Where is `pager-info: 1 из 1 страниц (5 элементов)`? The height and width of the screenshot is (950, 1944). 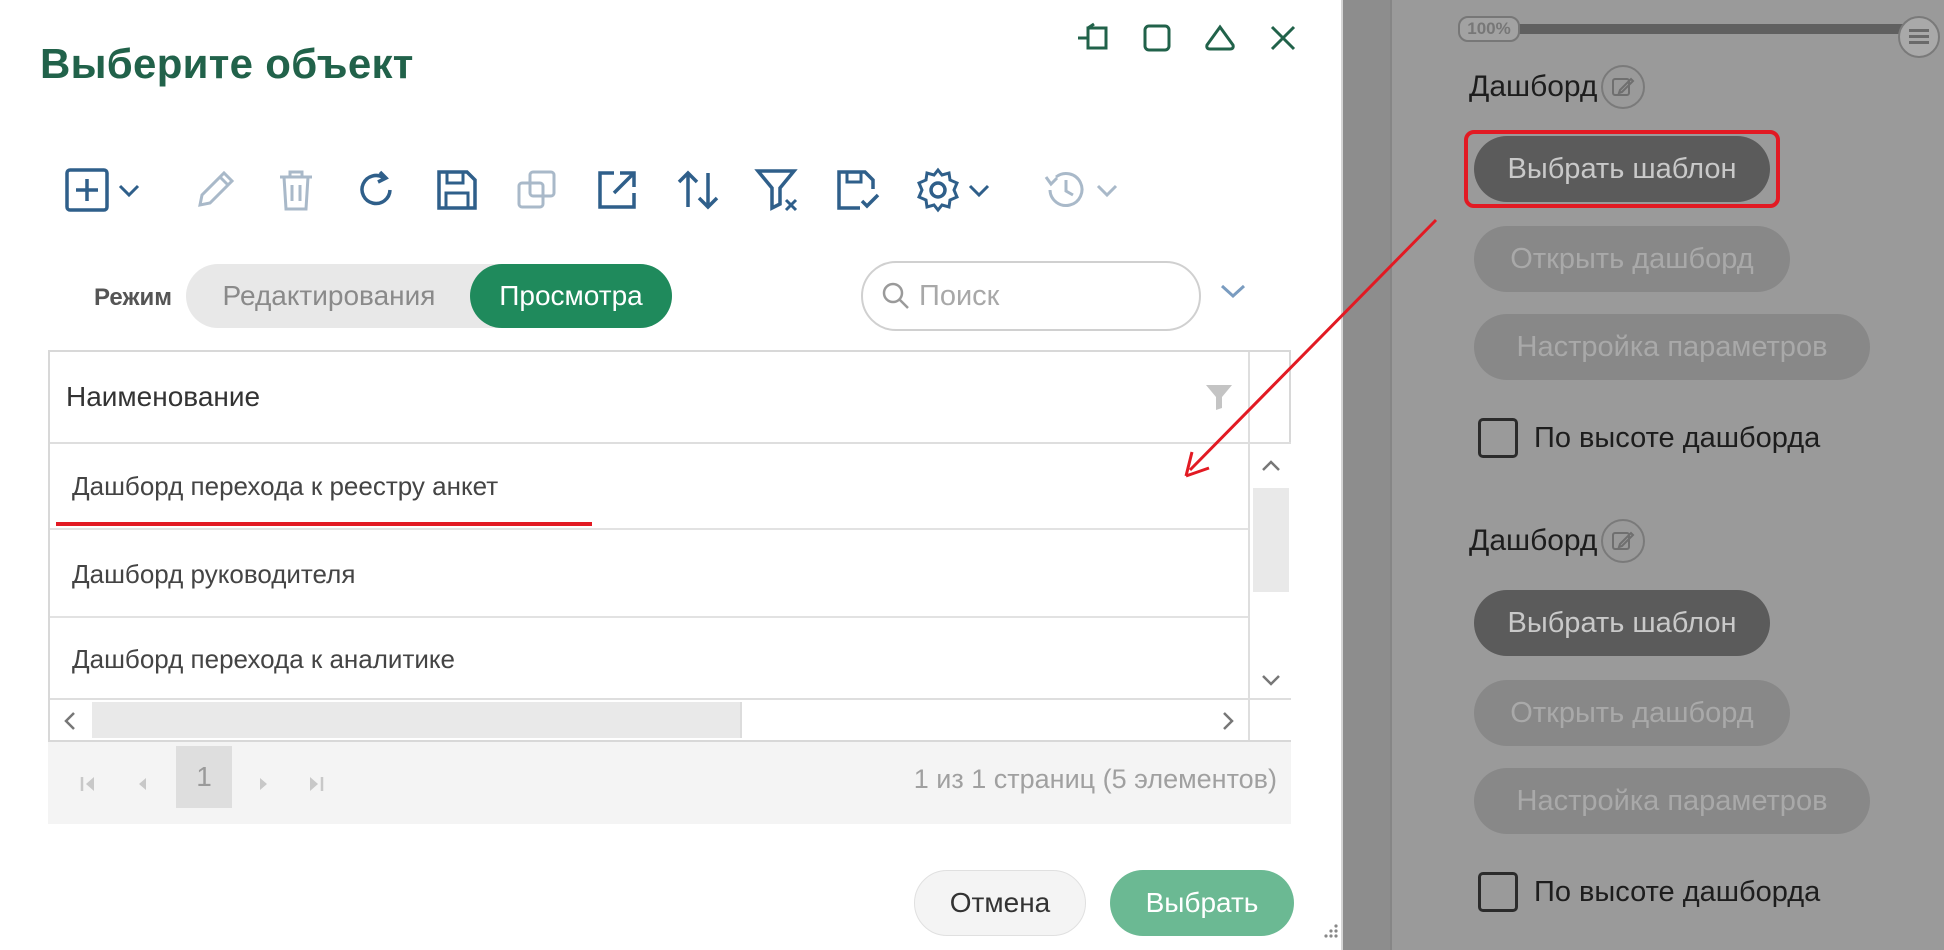 pager-info: 1 из 1 страниц (5 элементов) is located at coordinates (1095, 779).